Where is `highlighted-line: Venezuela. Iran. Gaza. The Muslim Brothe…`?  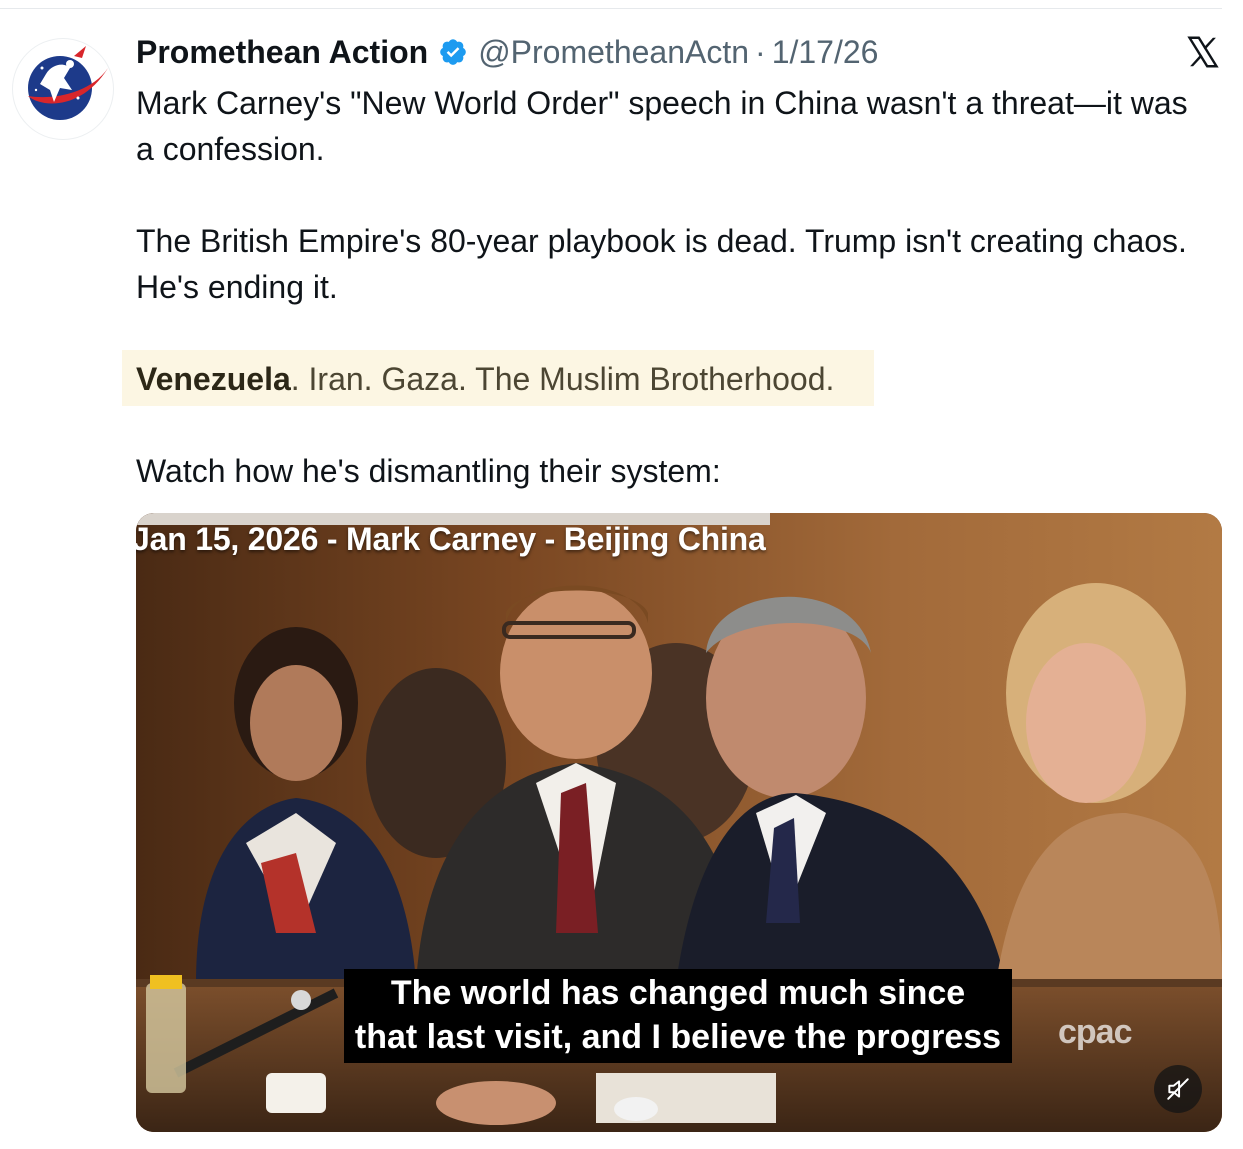
highlighted-line: Venezuela. Iran. Gaza. The Muslim Brothe… is located at coordinates (664, 378).